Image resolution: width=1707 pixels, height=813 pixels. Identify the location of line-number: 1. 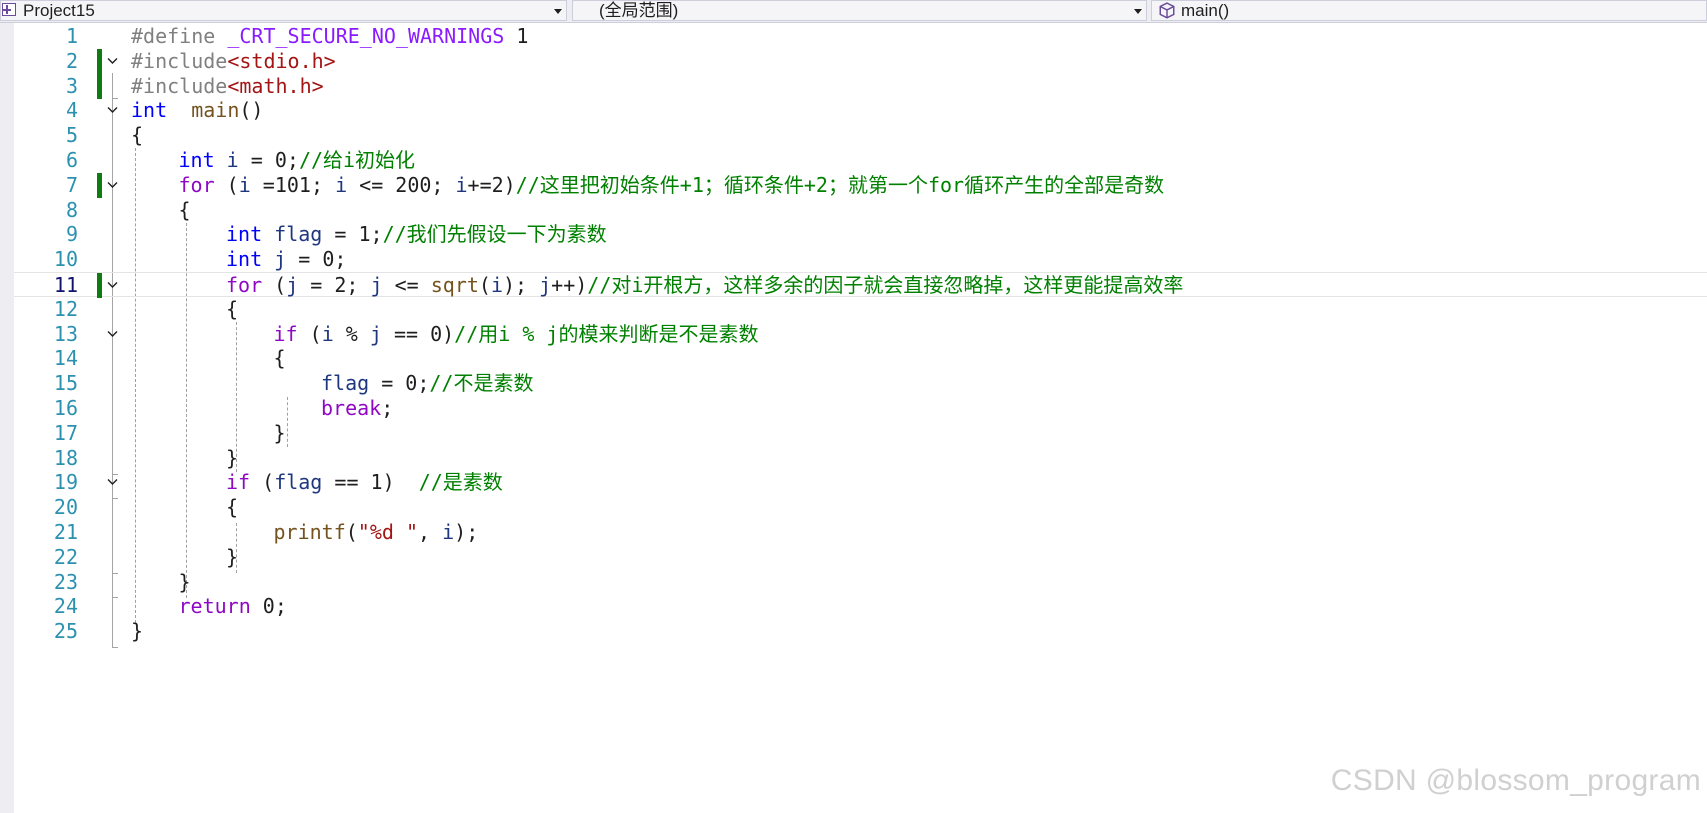
(71, 36).